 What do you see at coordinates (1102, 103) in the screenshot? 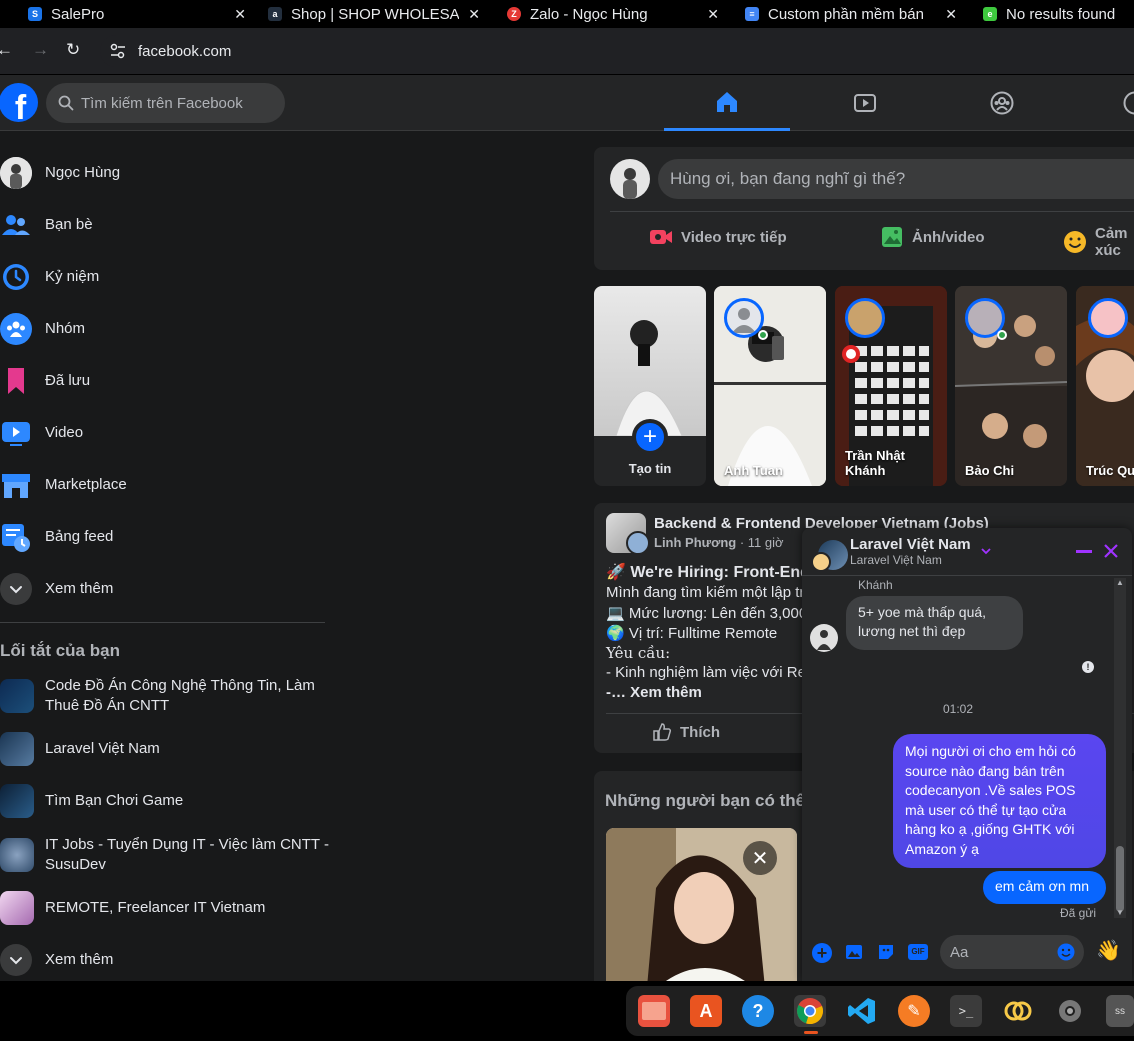
I see `nav-more` at bounding box center [1102, 103].